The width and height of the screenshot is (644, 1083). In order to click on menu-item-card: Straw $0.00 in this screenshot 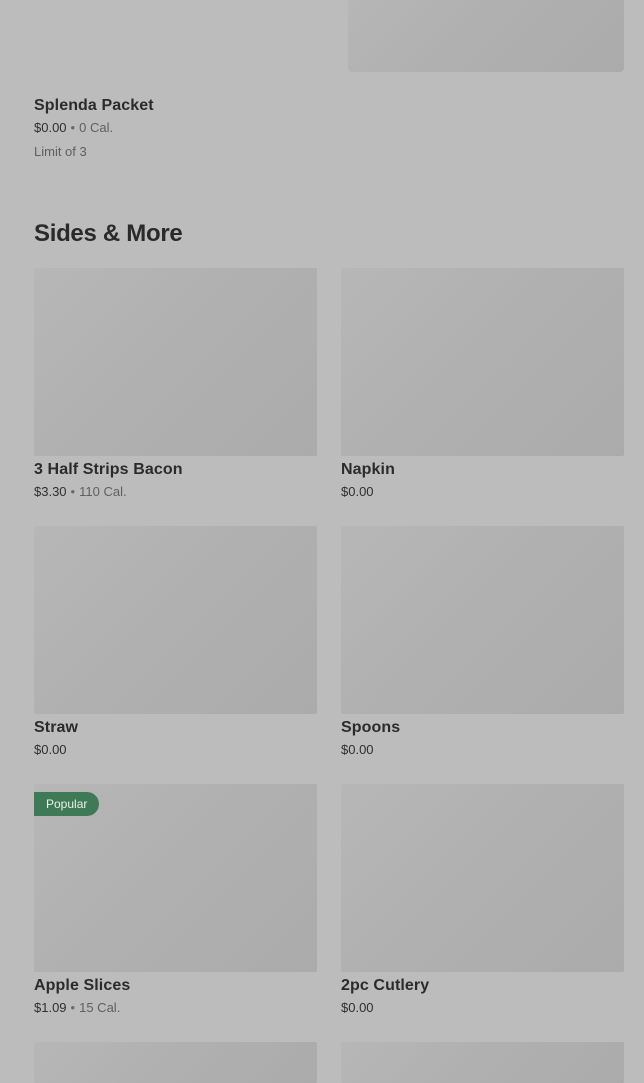, I will do `click(175, 642)`.